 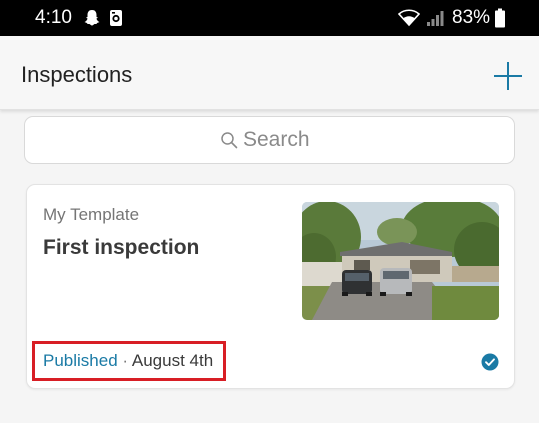 What do you see at coordinates (116, 18) in the screenshot?
I see `camera-box-icon` at bounding box center [116, 18].